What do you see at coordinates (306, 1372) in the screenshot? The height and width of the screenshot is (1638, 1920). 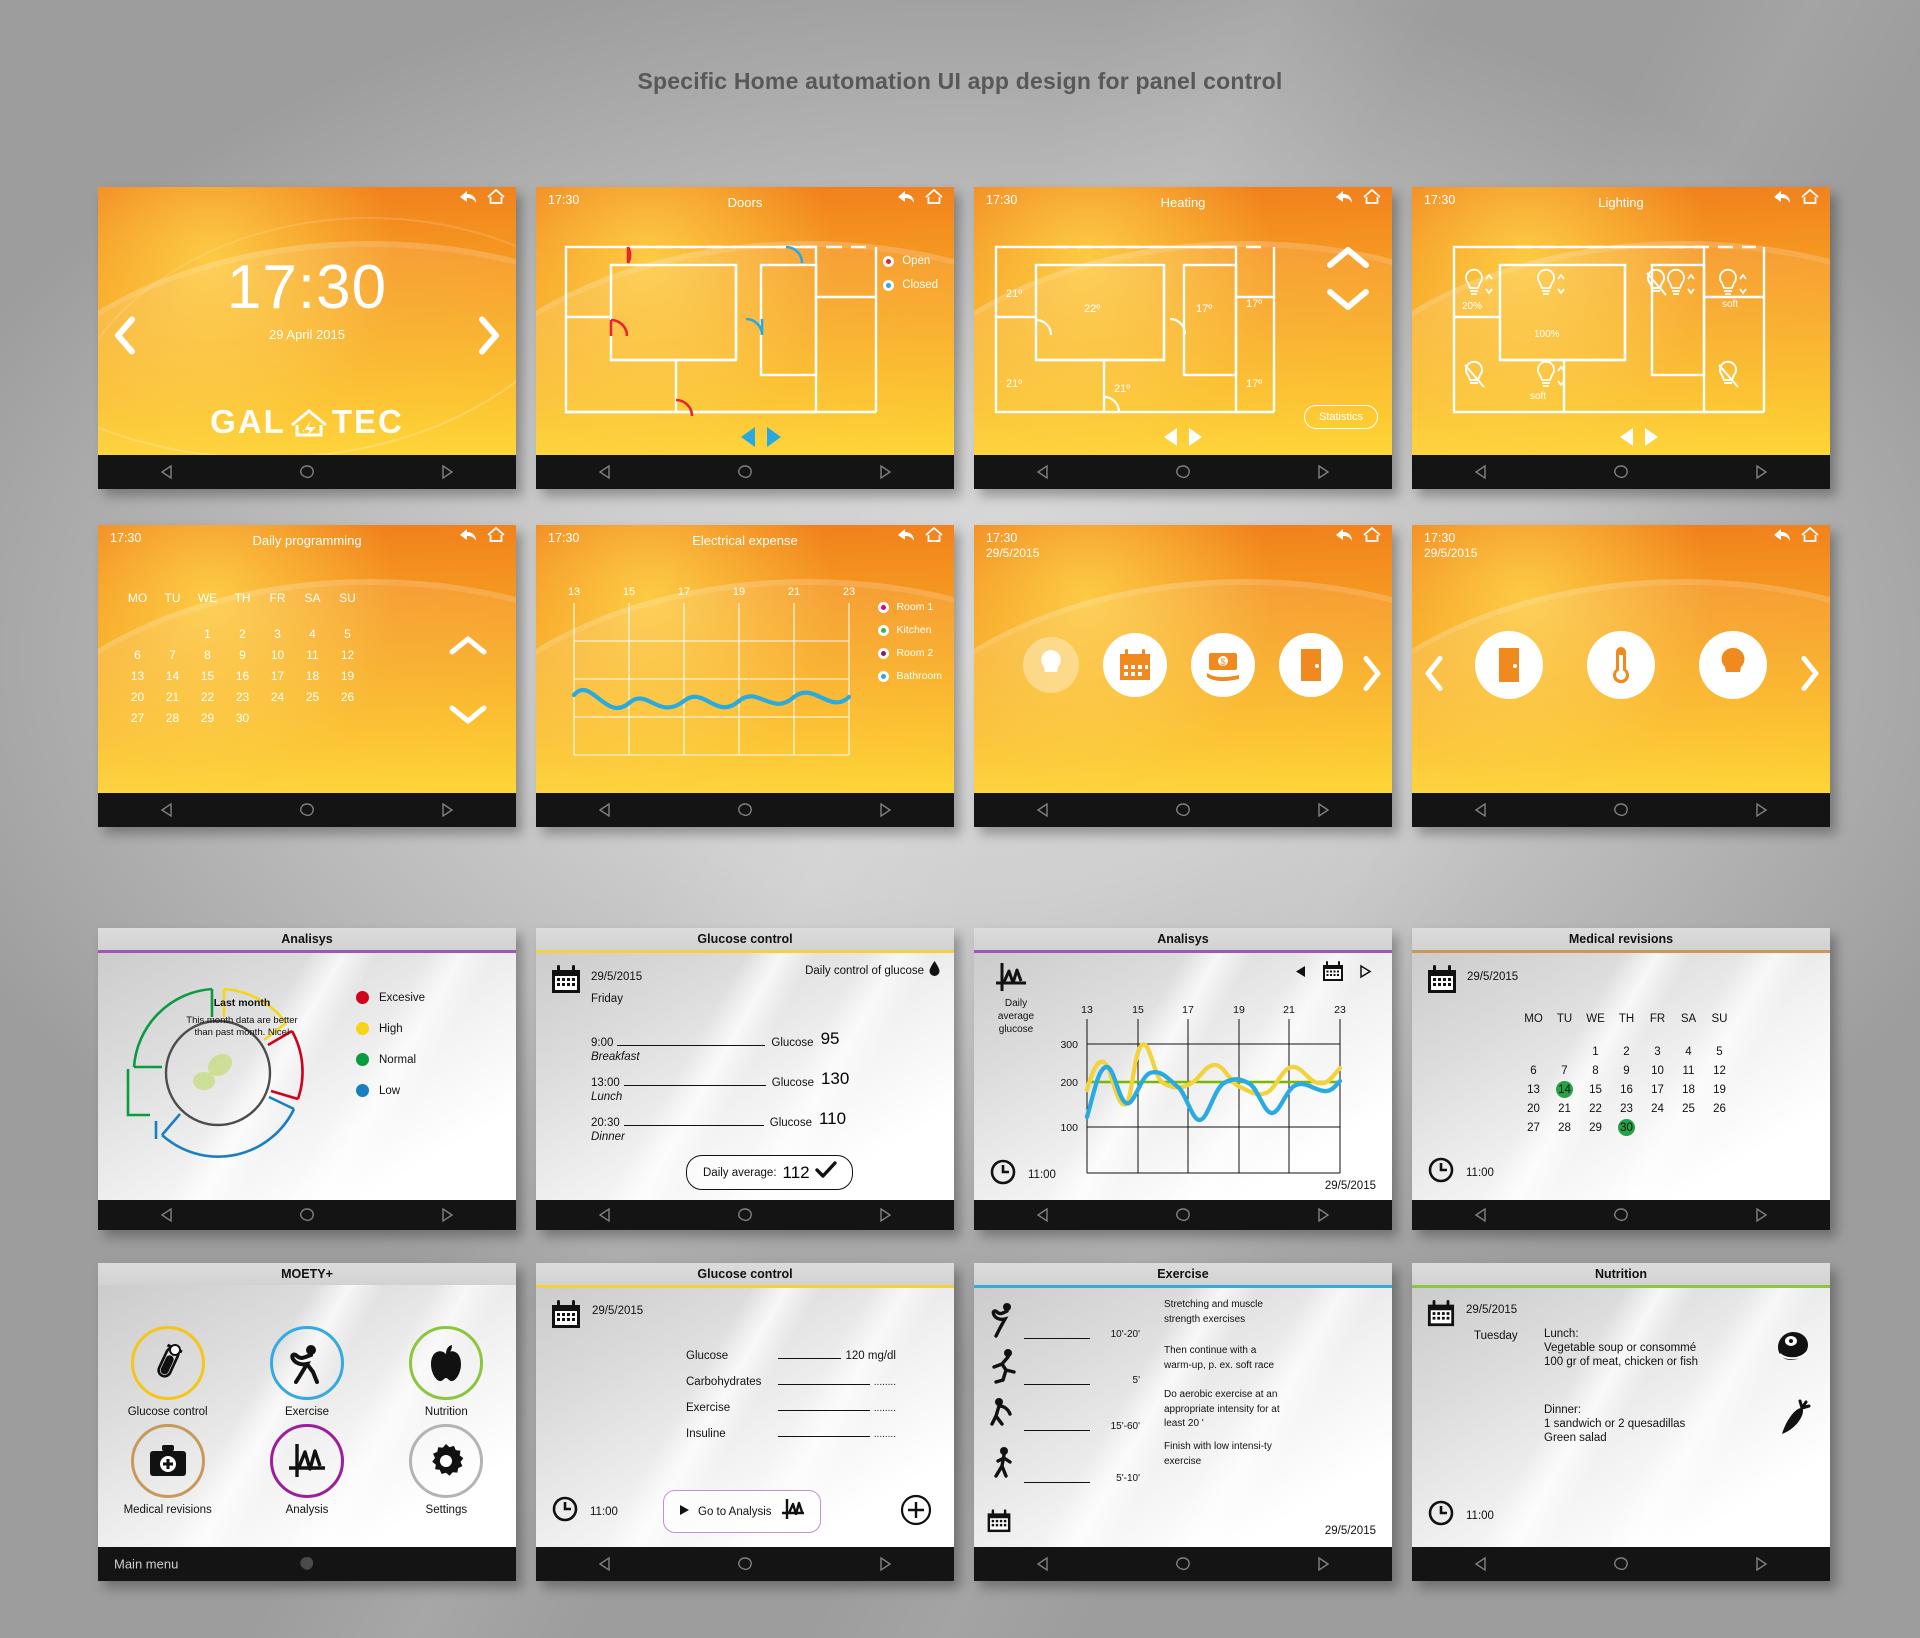 I see `menu-item-exercise: Exercise` at bounding box center [306, 1372].